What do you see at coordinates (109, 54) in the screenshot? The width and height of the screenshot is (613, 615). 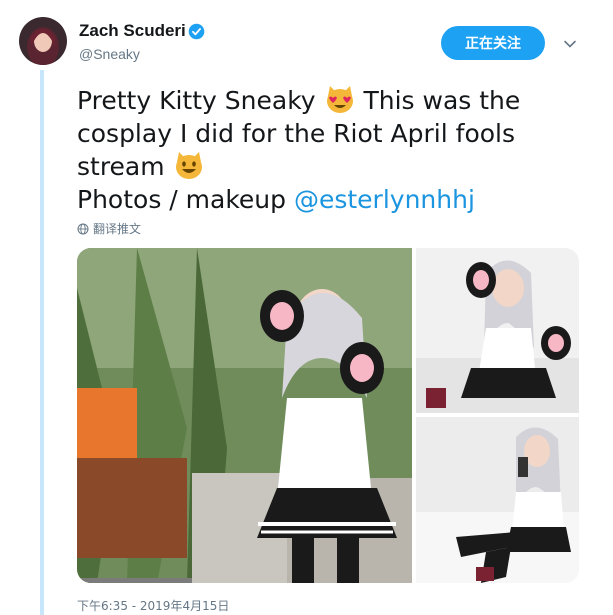 I see `user-handle: @Sneaky` at bounding box center [109, 54].